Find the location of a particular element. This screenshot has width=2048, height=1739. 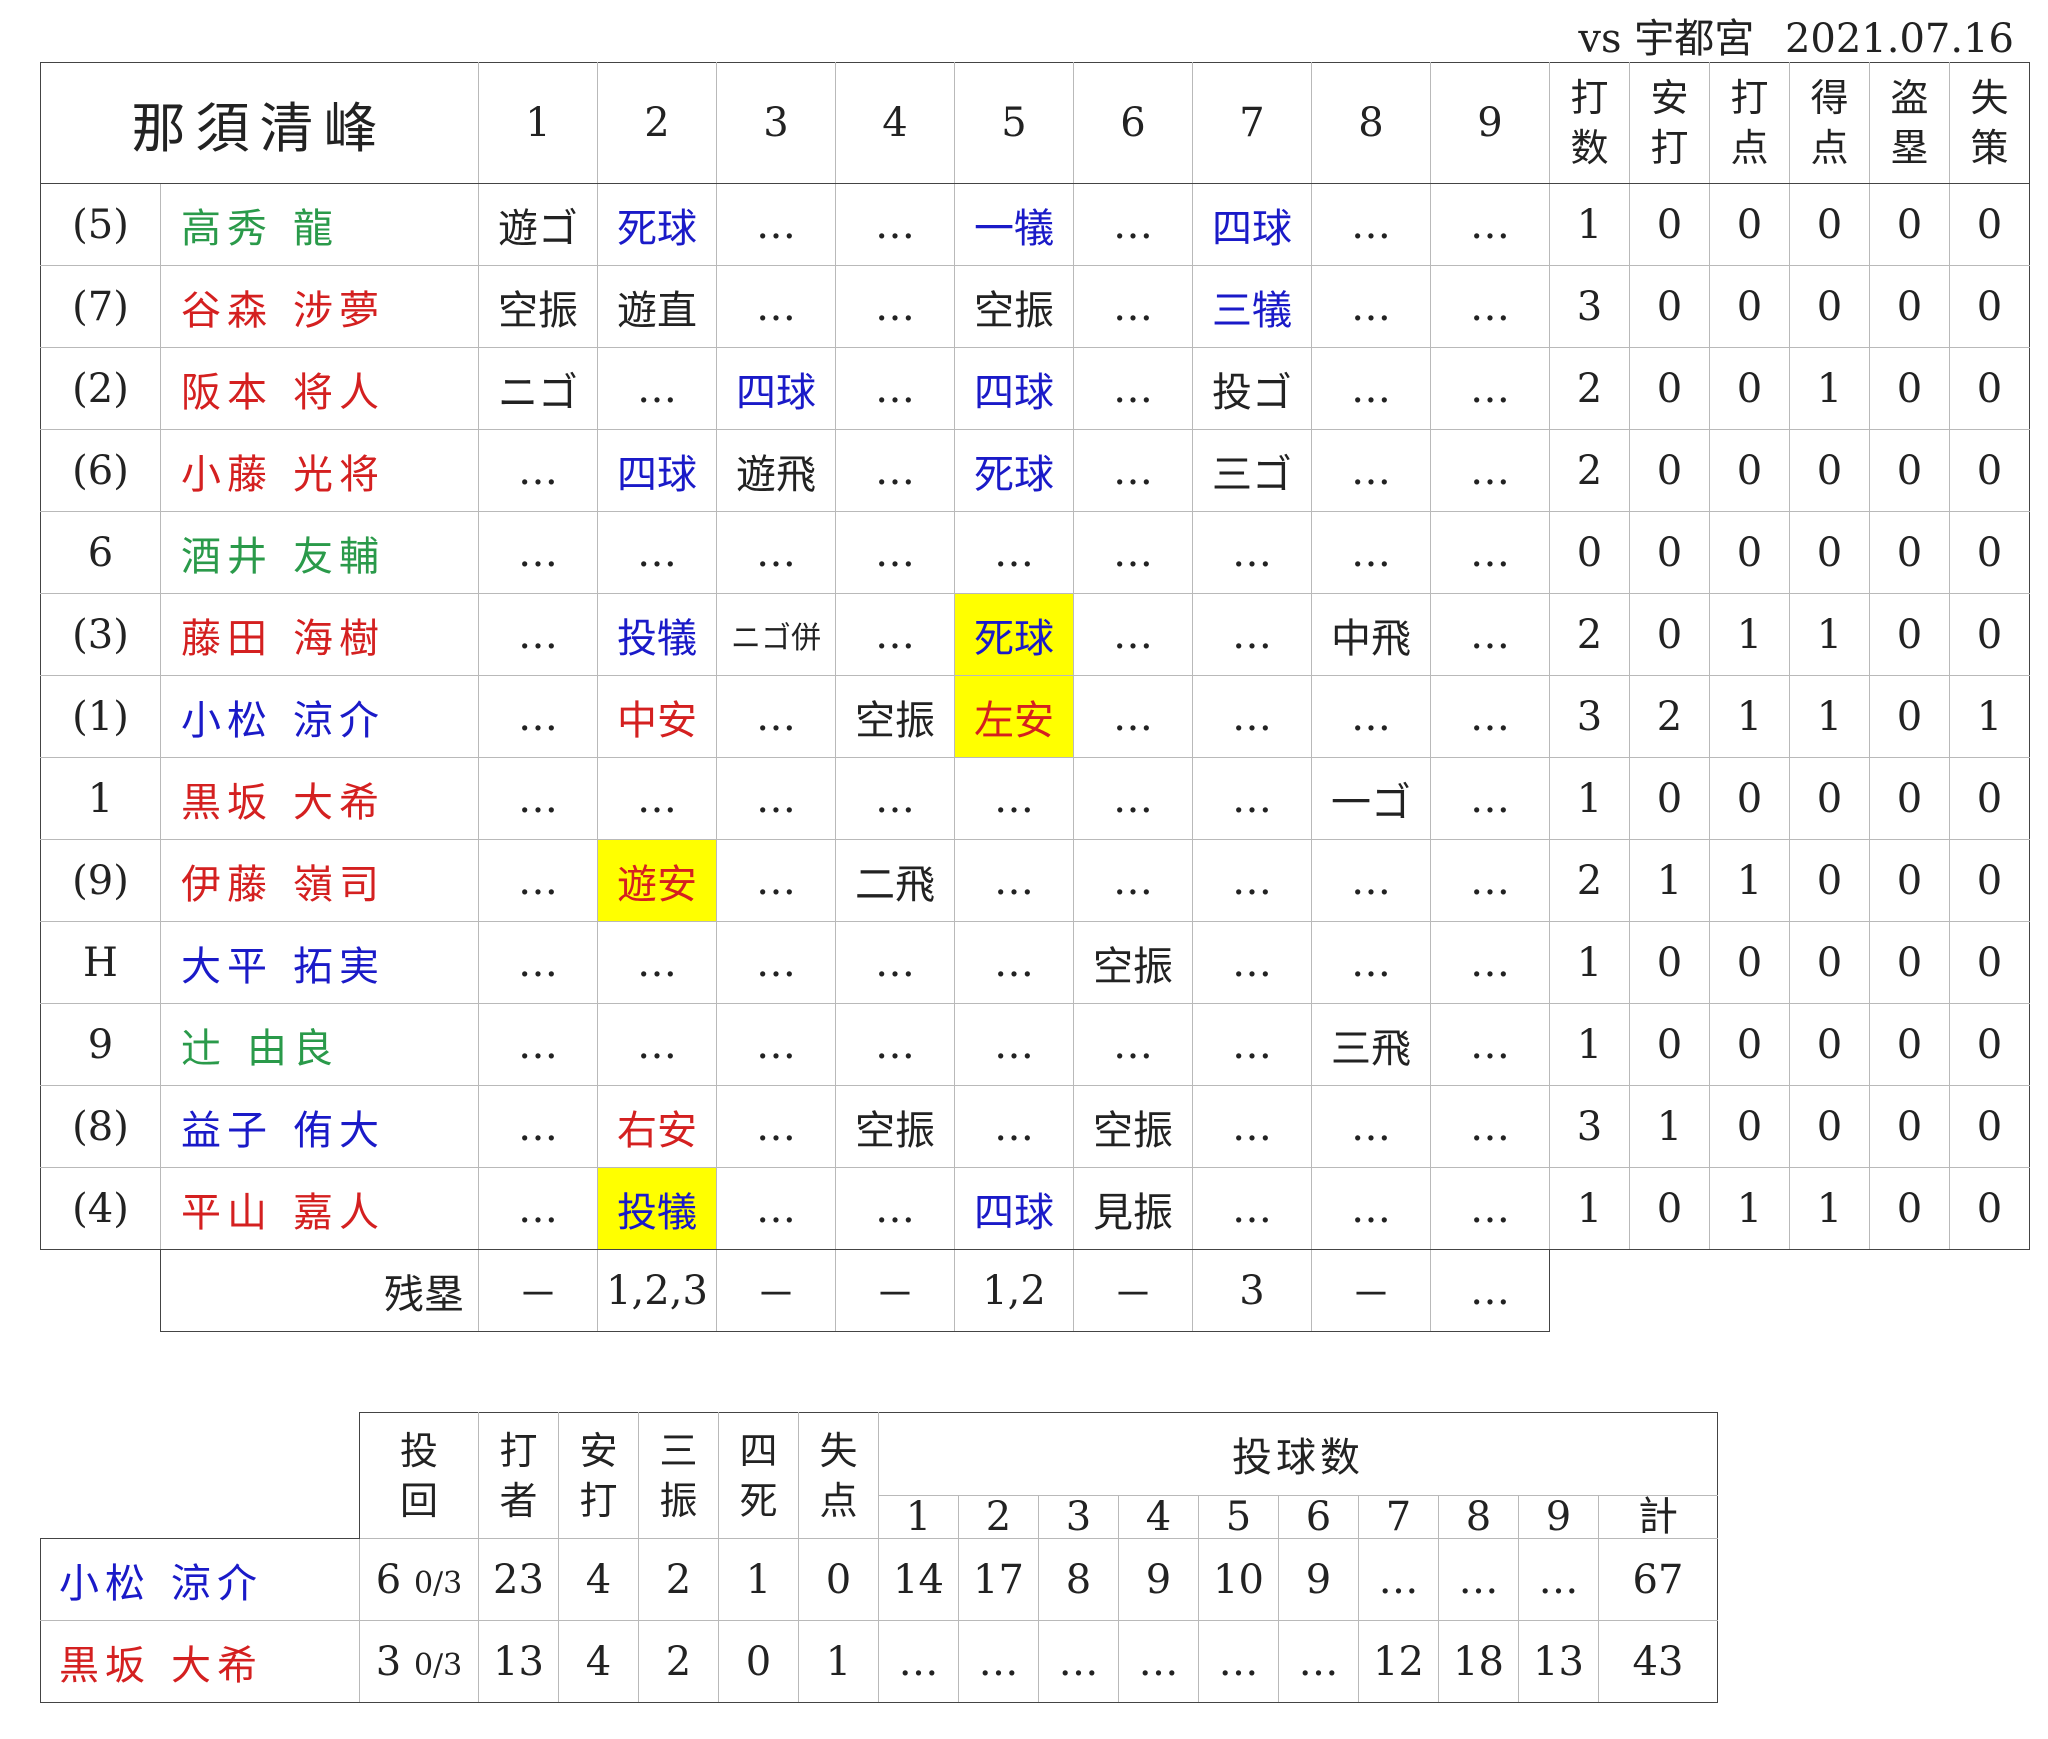

stat-header-line: 安 is located at coordinates (1669, 98).